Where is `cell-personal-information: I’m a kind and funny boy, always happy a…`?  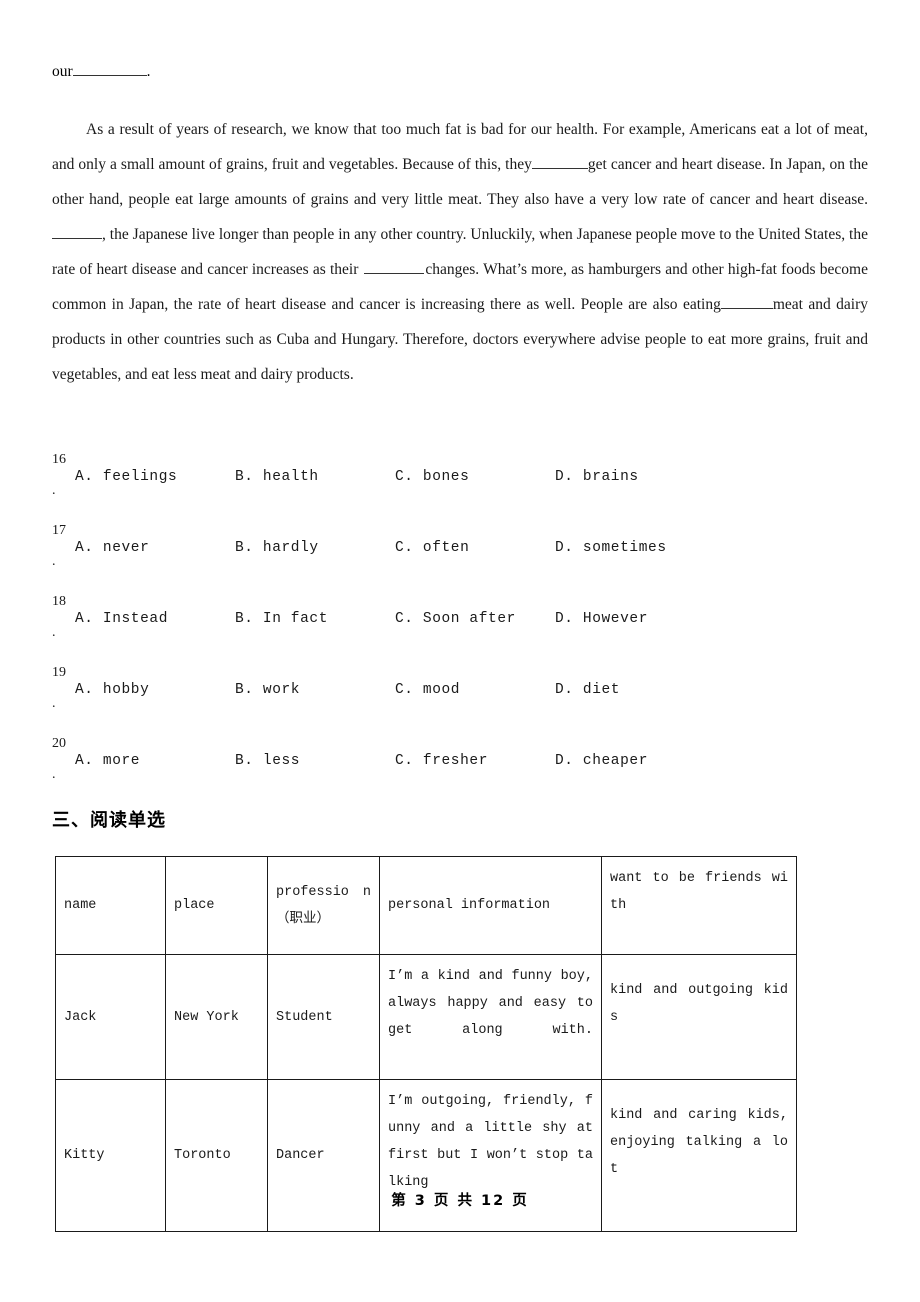
cell-personal-information: I’m a kind and funny boy, always happy a… is located at coordinates (490, 1017).